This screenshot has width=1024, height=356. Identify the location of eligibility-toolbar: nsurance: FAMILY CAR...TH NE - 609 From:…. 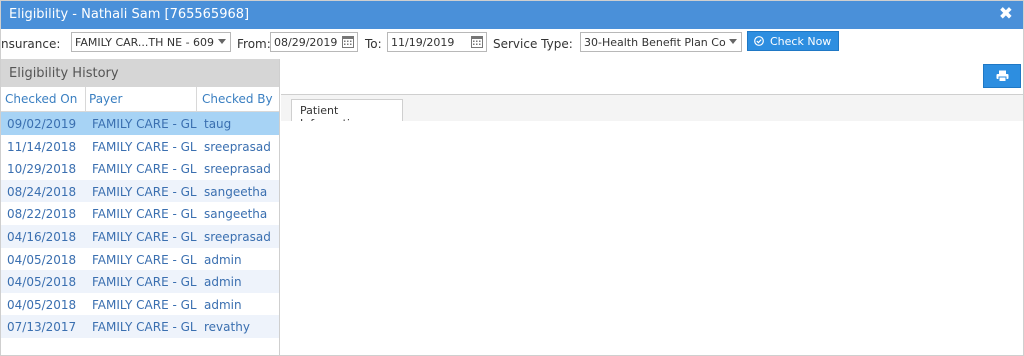
(512, 43).